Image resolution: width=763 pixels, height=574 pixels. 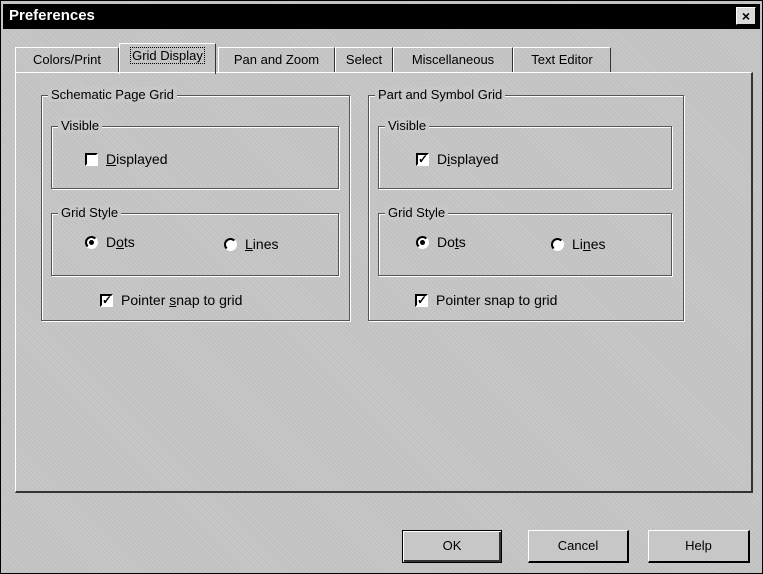 I want to click on schematic-visible-group: Visible Displayed, so click(x=195, y=153).